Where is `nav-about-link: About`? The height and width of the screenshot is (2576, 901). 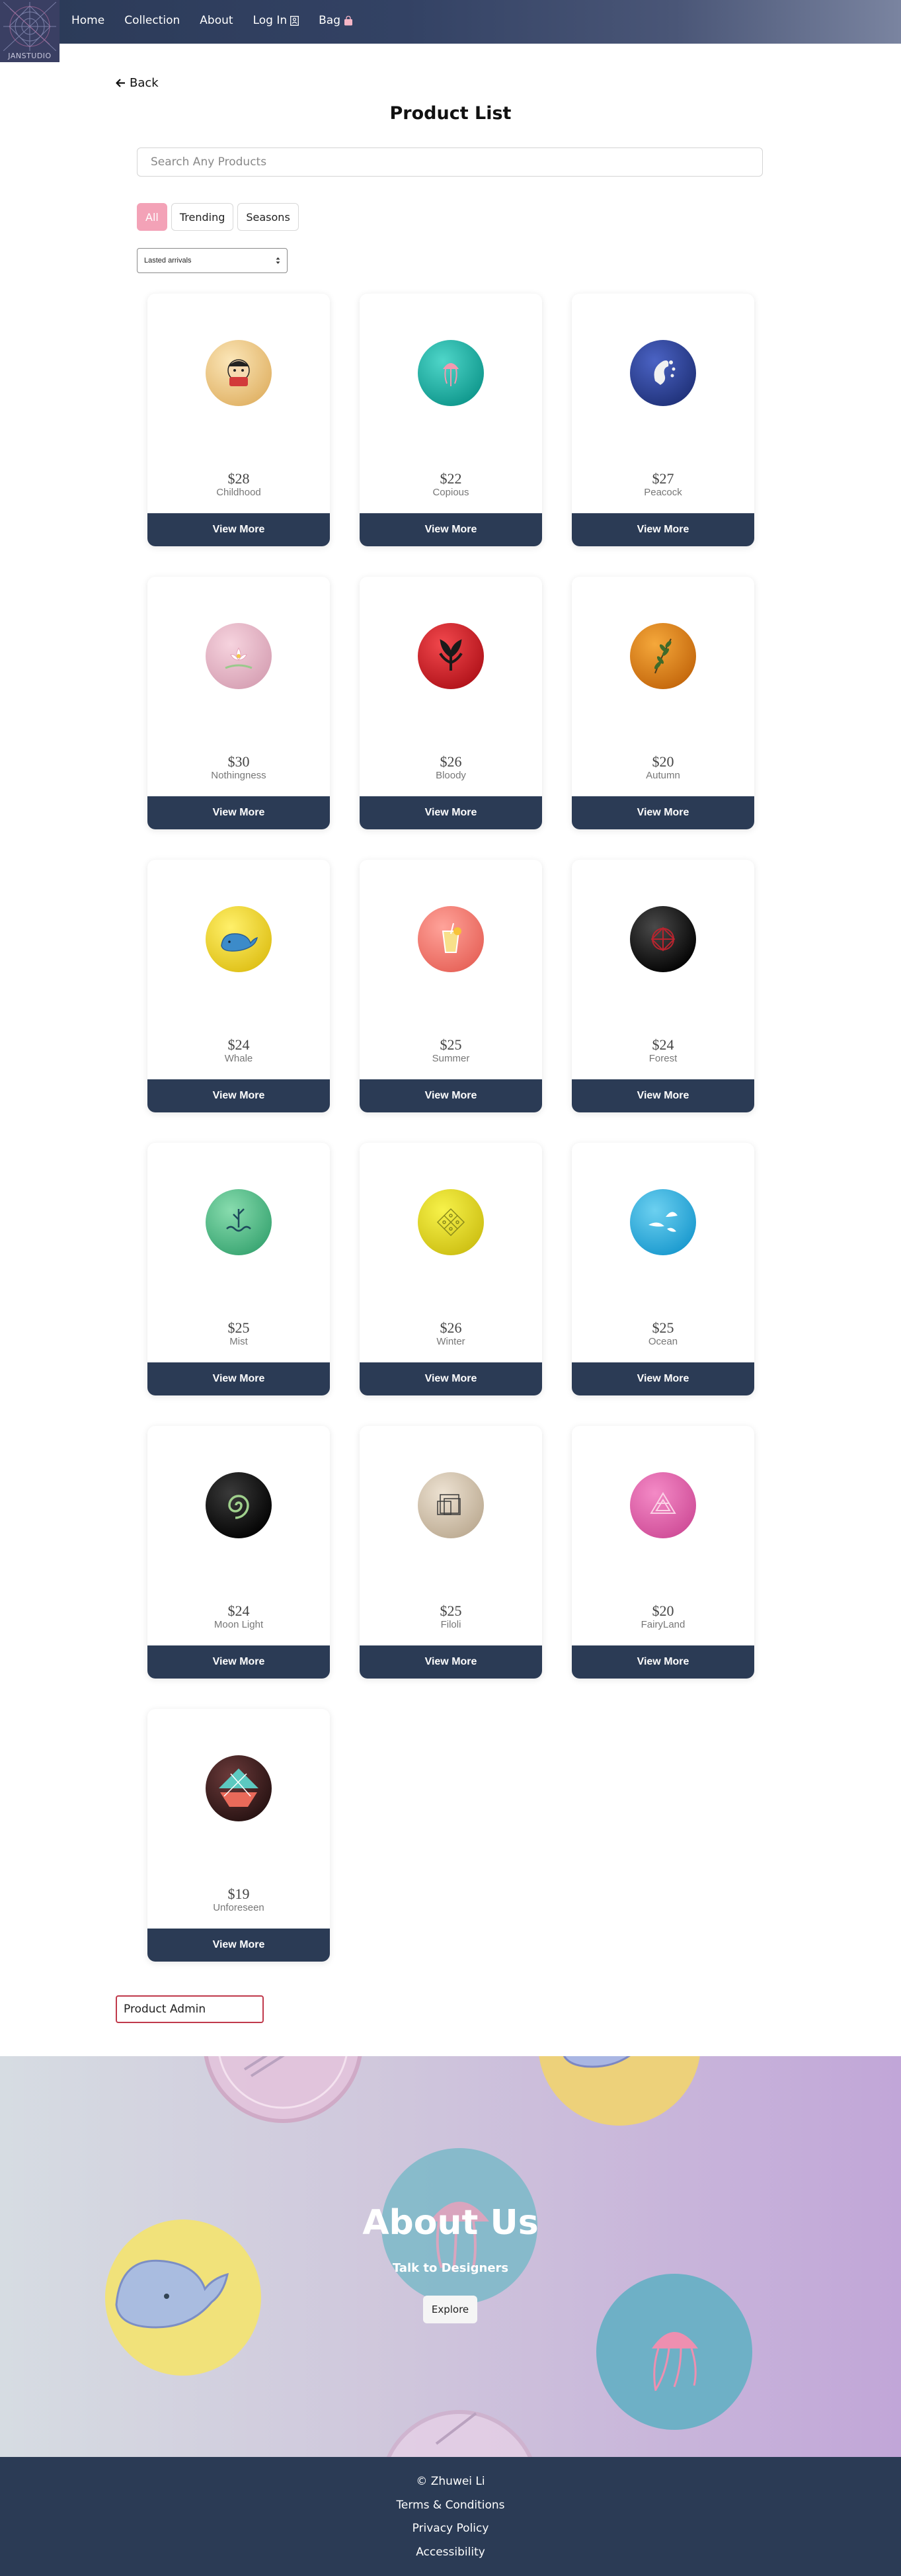
nav-about-link: About is located at coordinates (216, 20).